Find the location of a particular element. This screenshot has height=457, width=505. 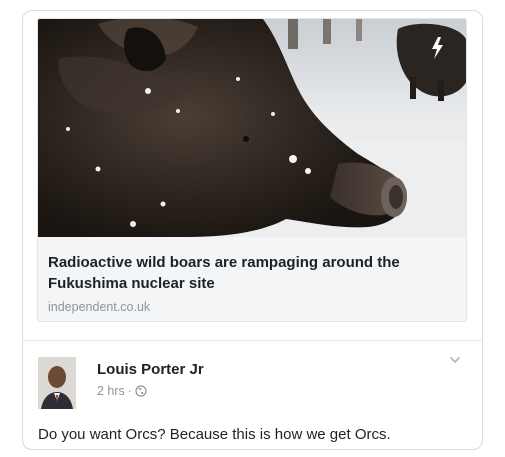

globe-icon is located at coordinates (141, 391).